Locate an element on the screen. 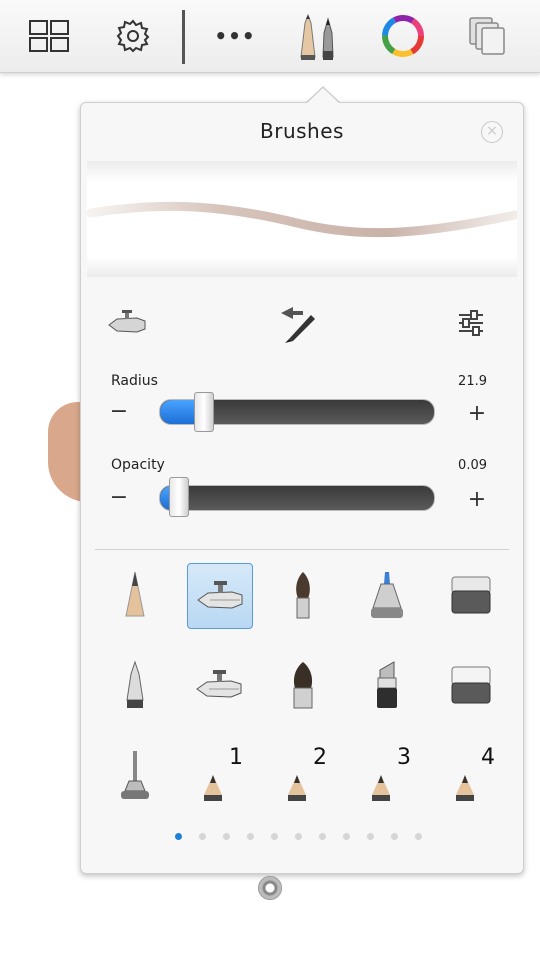  brush-marker is located at coordinates (387, 595).